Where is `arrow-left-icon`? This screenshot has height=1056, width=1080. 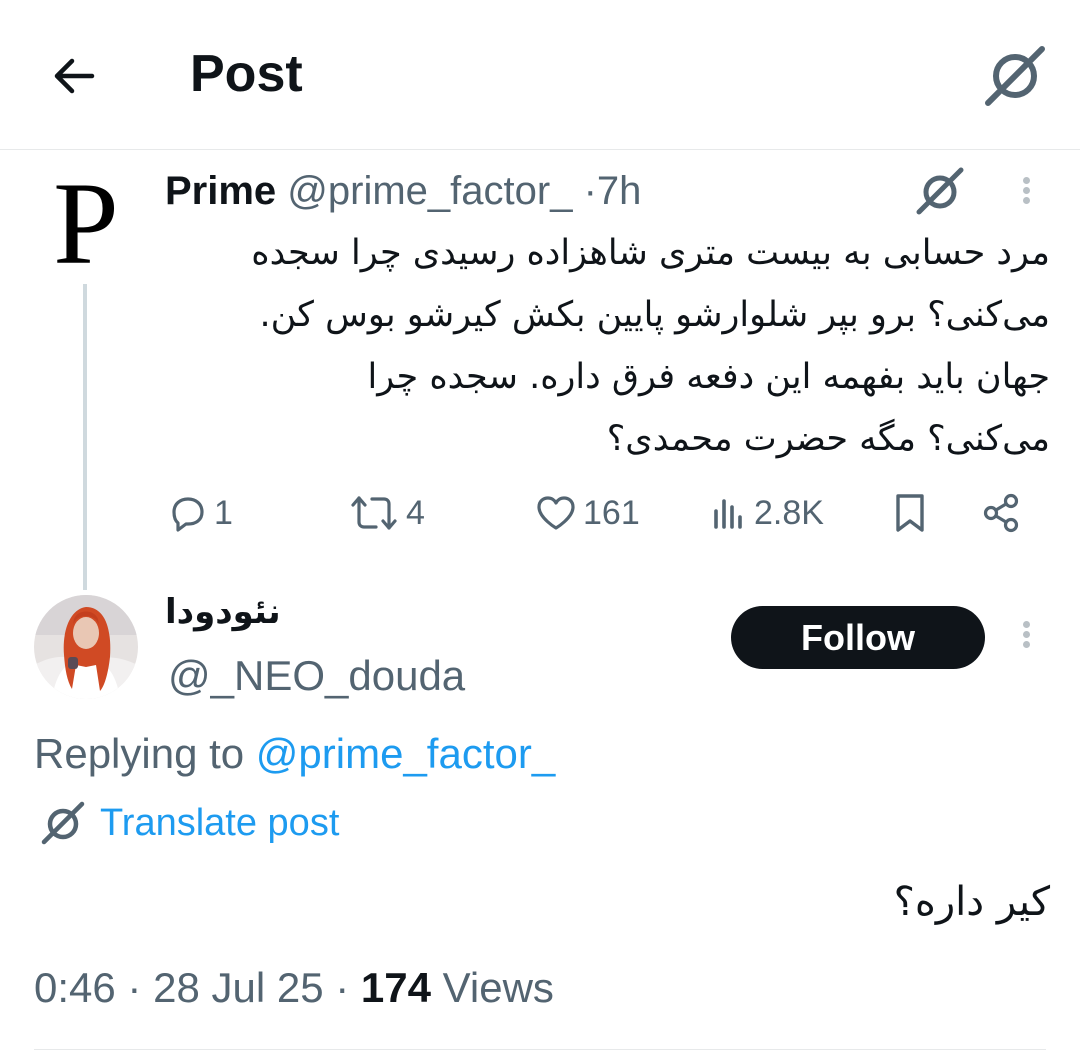
arrow-left-icon is located at coordinates (74, 76).